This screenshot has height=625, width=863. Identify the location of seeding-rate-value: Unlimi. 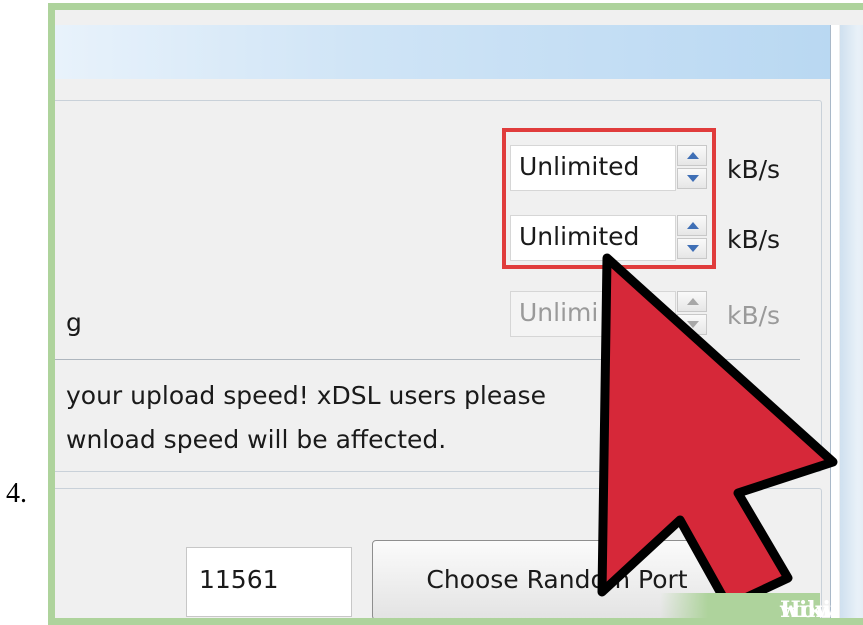
(559, 312).